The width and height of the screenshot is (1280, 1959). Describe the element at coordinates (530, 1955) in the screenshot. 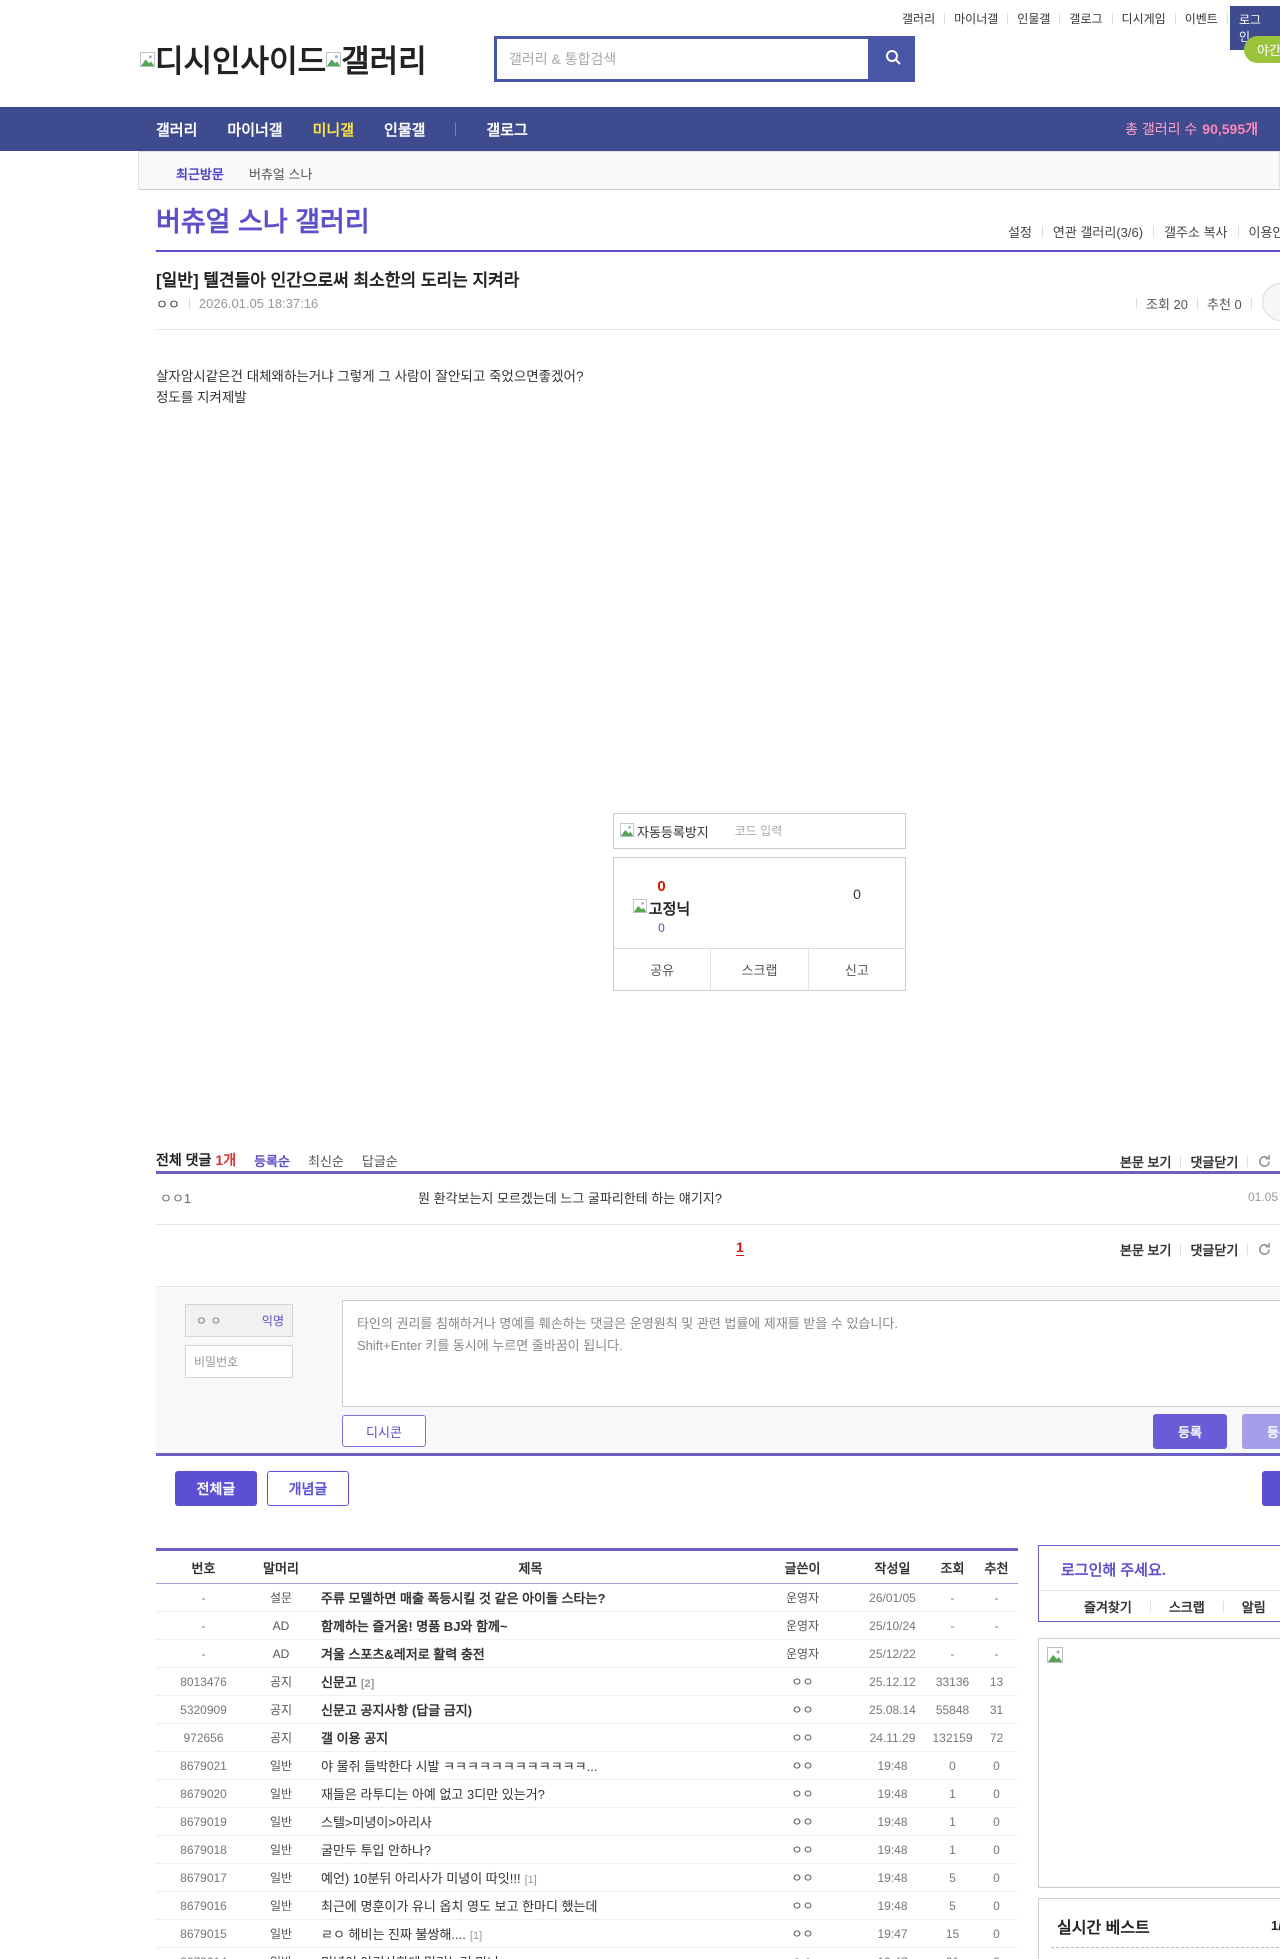

I see `row-title: 미녕이 아리사한테 밀리는거 맞냐[1]` at that location.